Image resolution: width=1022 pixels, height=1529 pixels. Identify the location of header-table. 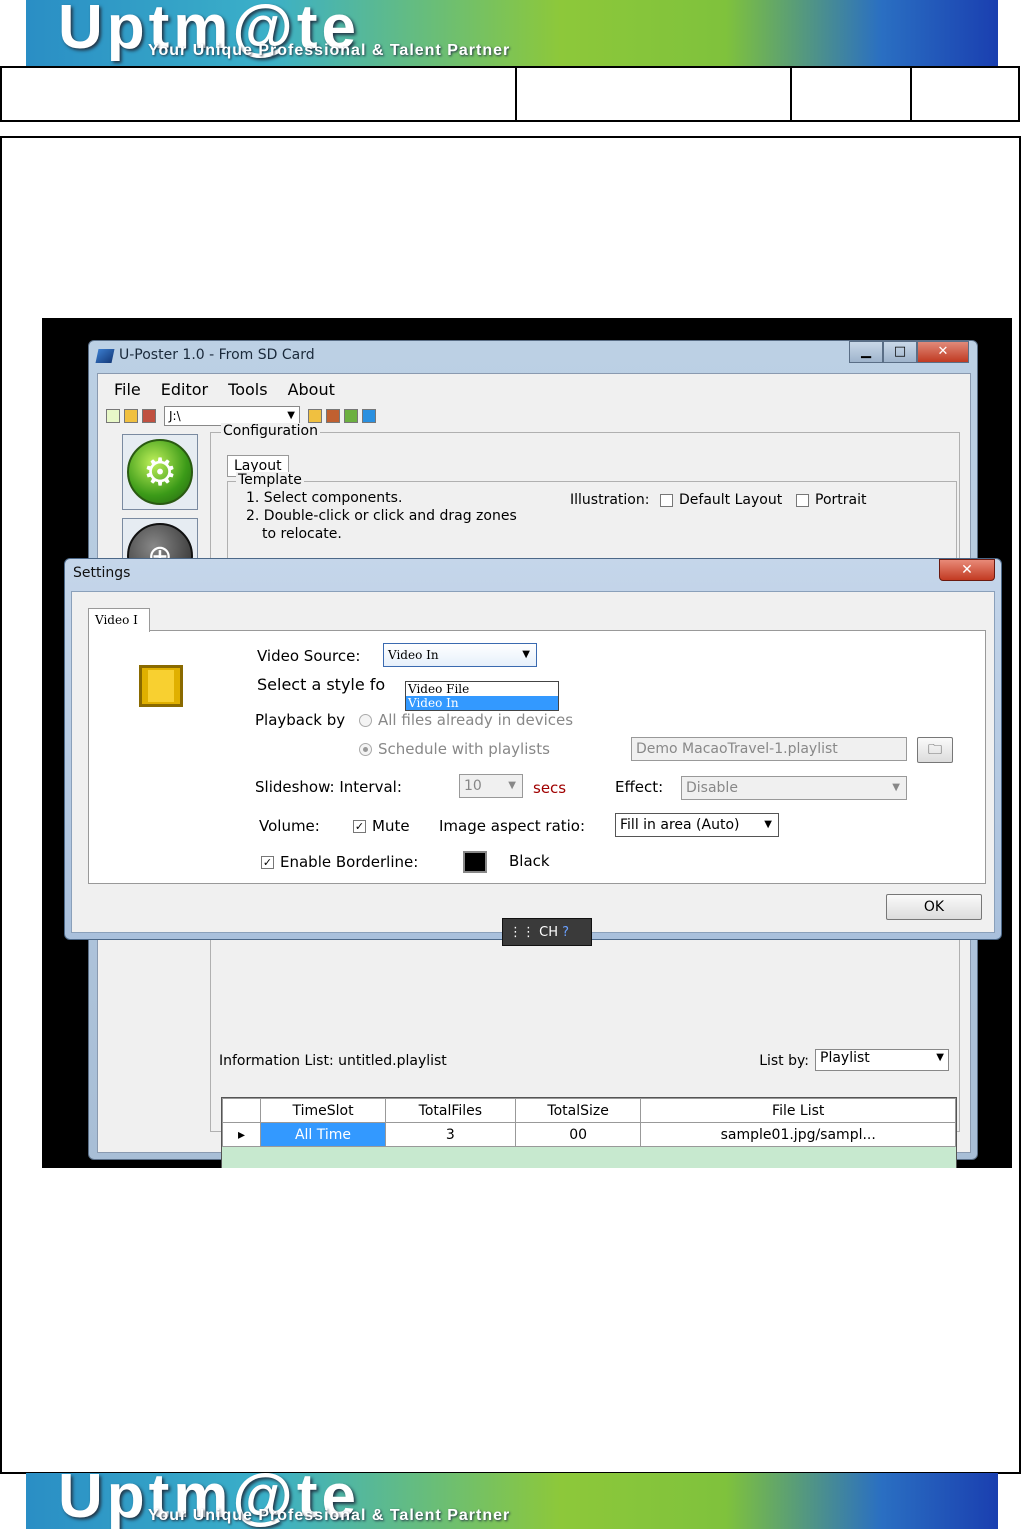
(510, 94).